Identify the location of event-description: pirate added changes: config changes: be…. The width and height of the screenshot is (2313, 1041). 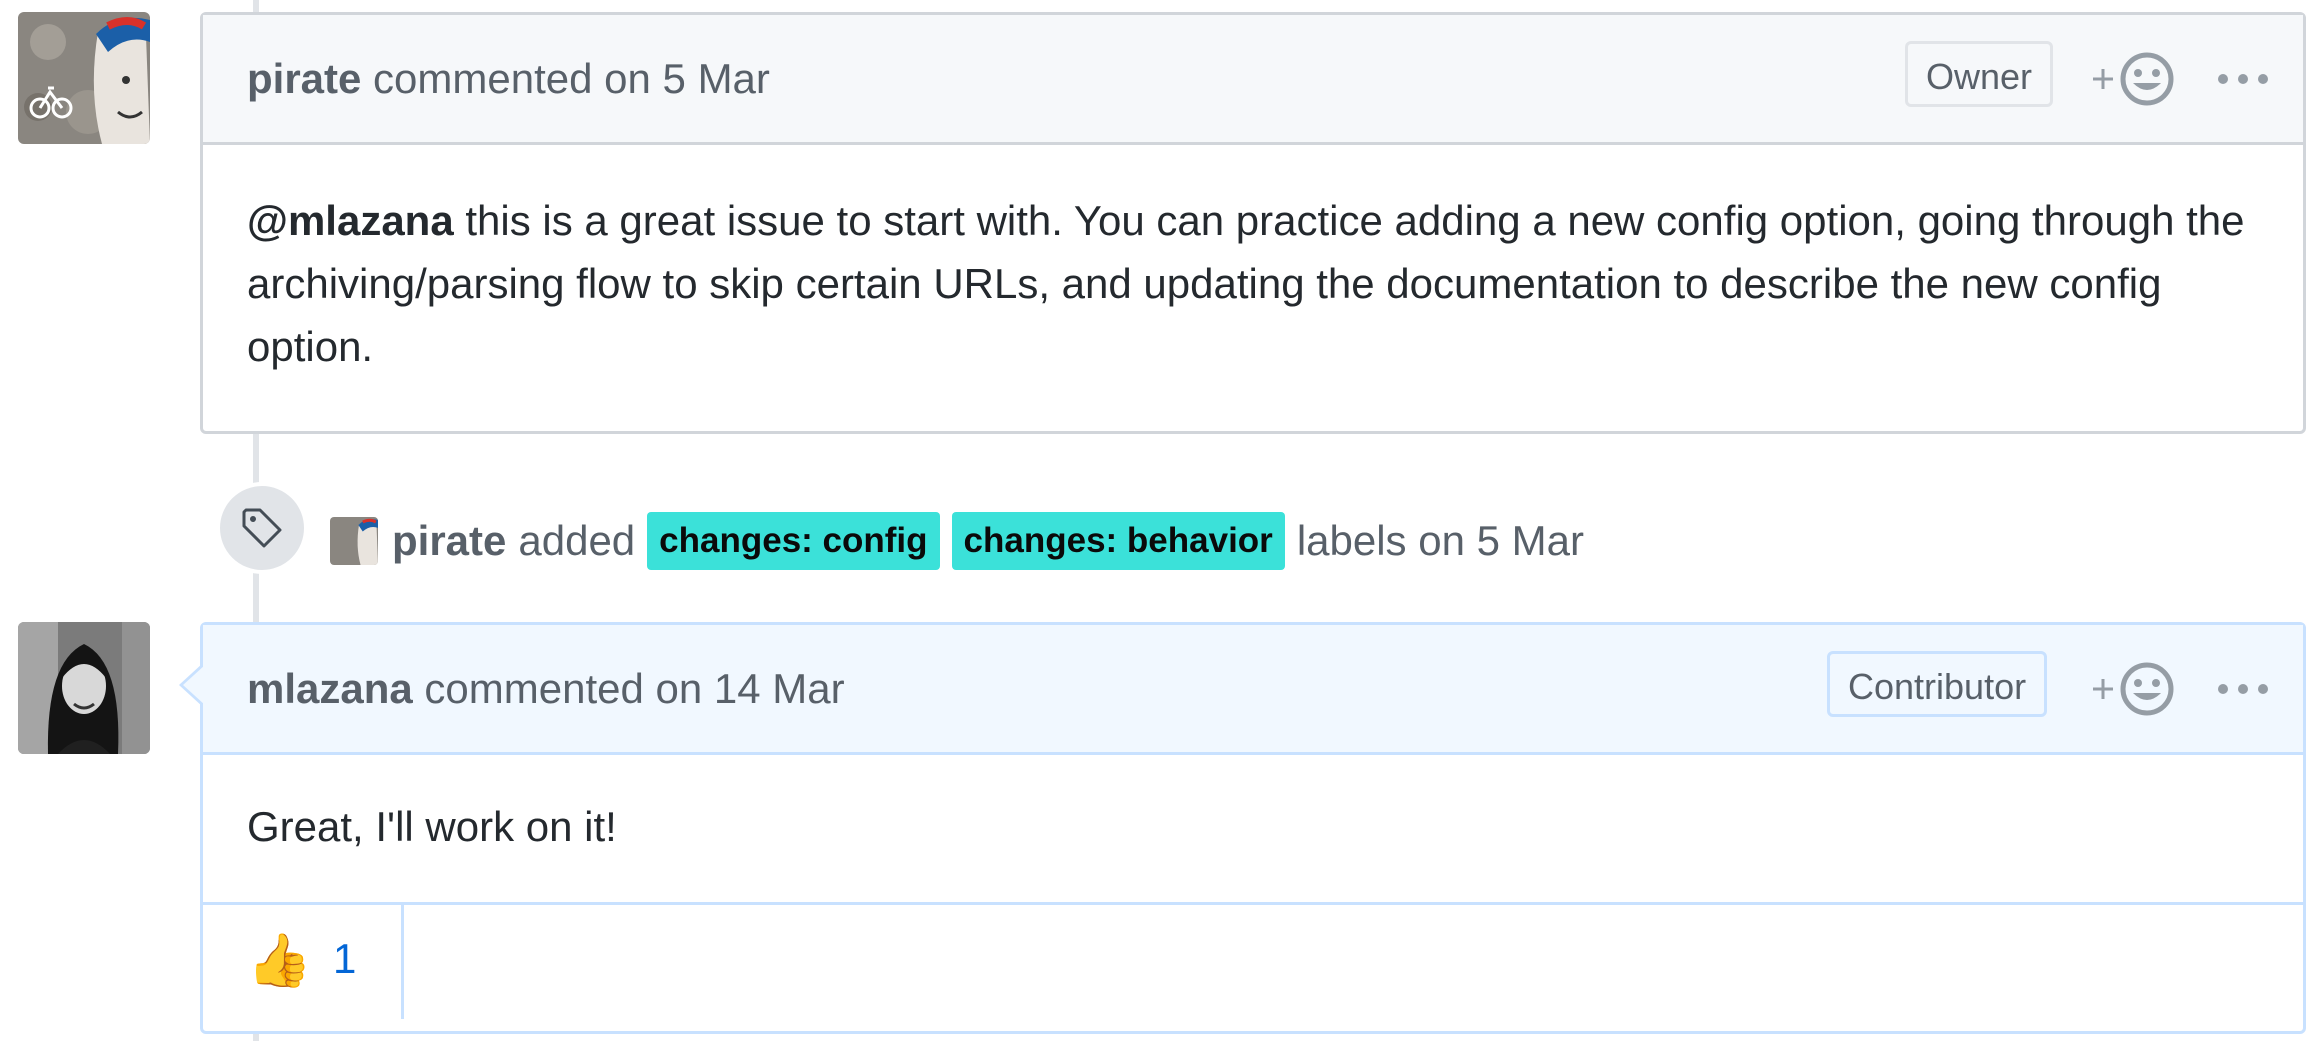
(957, 541).